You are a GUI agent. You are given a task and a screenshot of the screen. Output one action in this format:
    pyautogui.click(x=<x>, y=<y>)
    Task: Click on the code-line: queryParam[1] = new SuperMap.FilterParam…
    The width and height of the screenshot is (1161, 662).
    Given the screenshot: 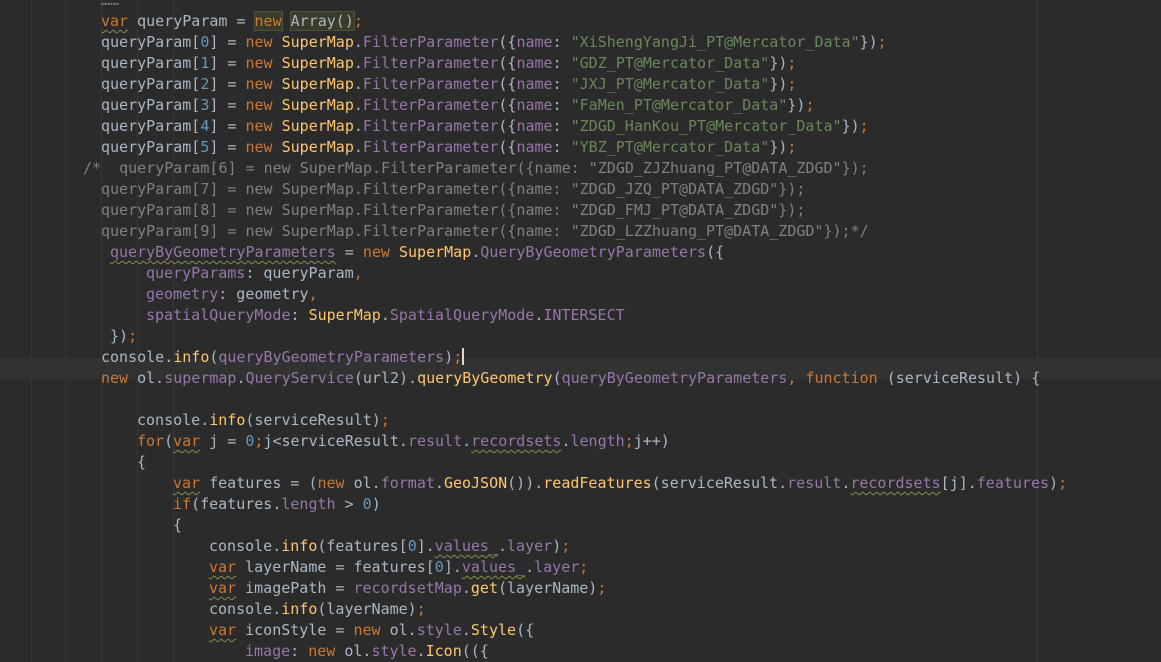 What is the action you would take?
    pyautogui.click(x=448, y=63)
    